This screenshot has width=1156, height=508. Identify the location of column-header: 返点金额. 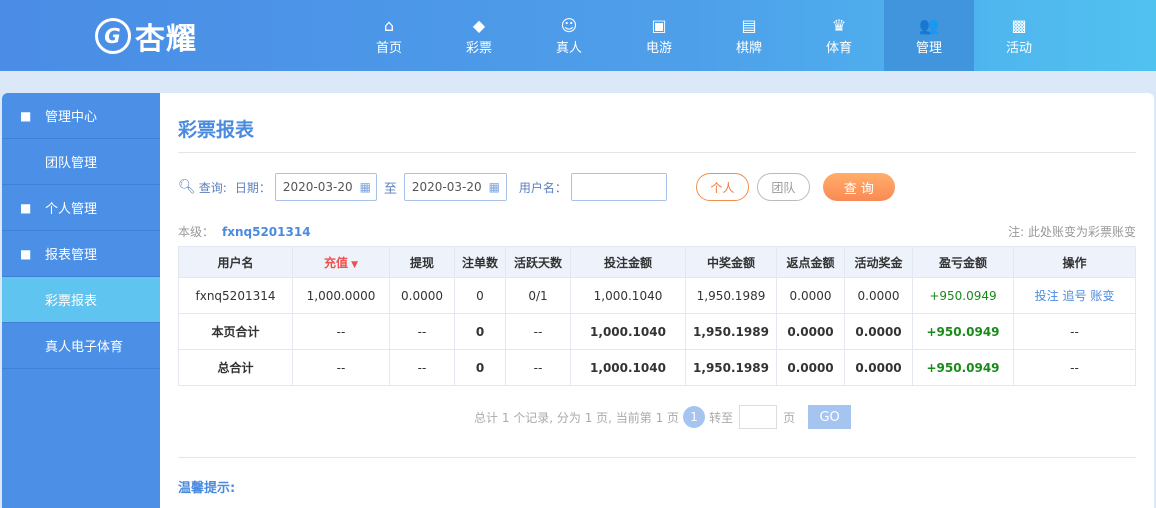
(810, 262).